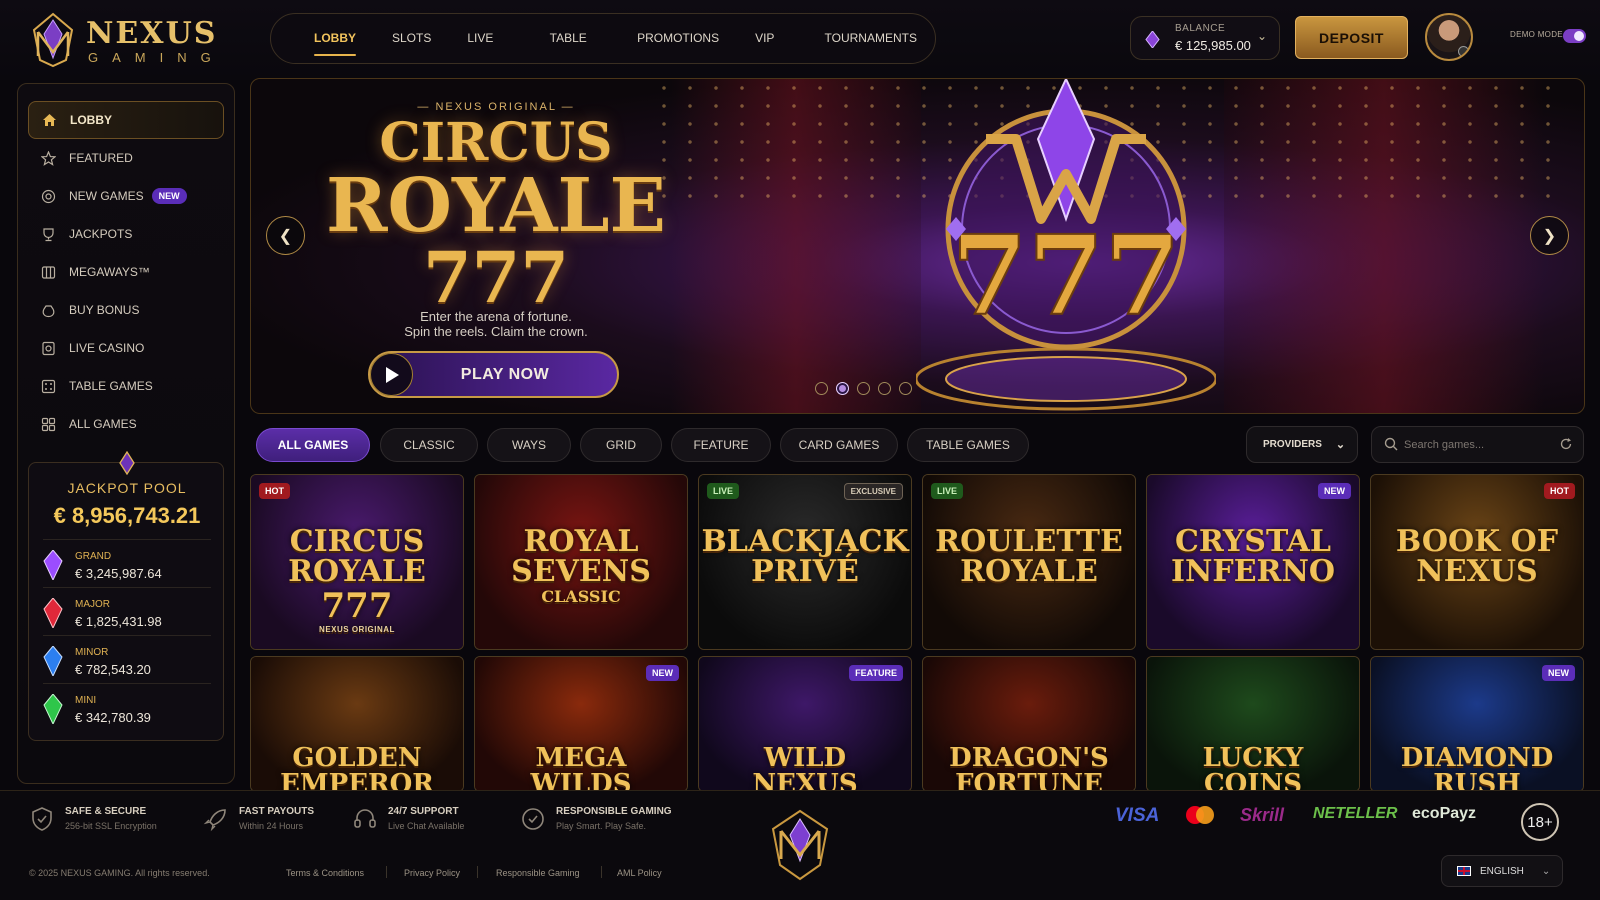 The height and width of the screenshot is (900, 1600). I want to click on game-title-line-2: WILDS, so click(581, 780).